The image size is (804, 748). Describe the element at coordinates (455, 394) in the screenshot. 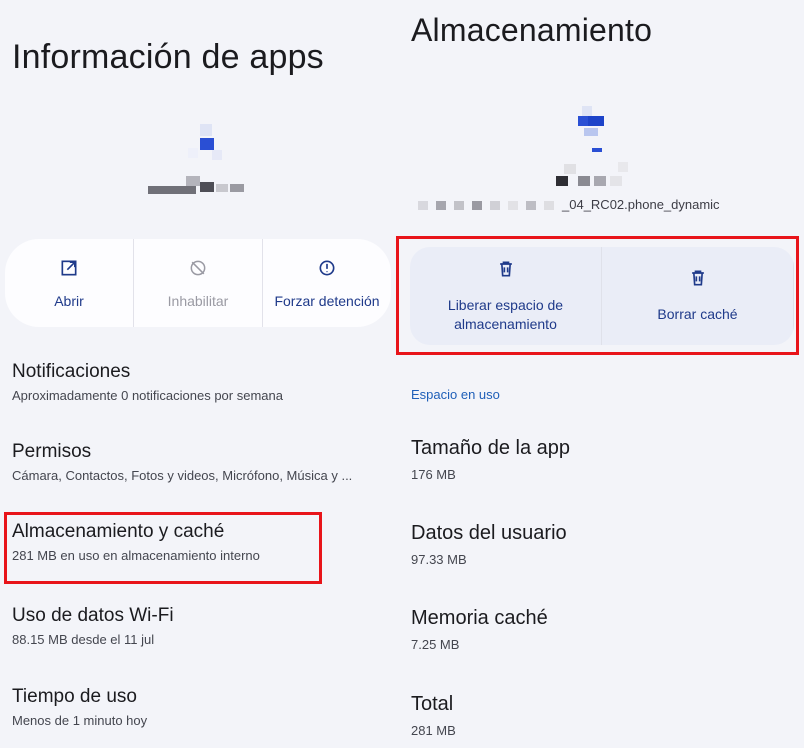

I see `section-label-space-used: Espacio en uso` at that location.